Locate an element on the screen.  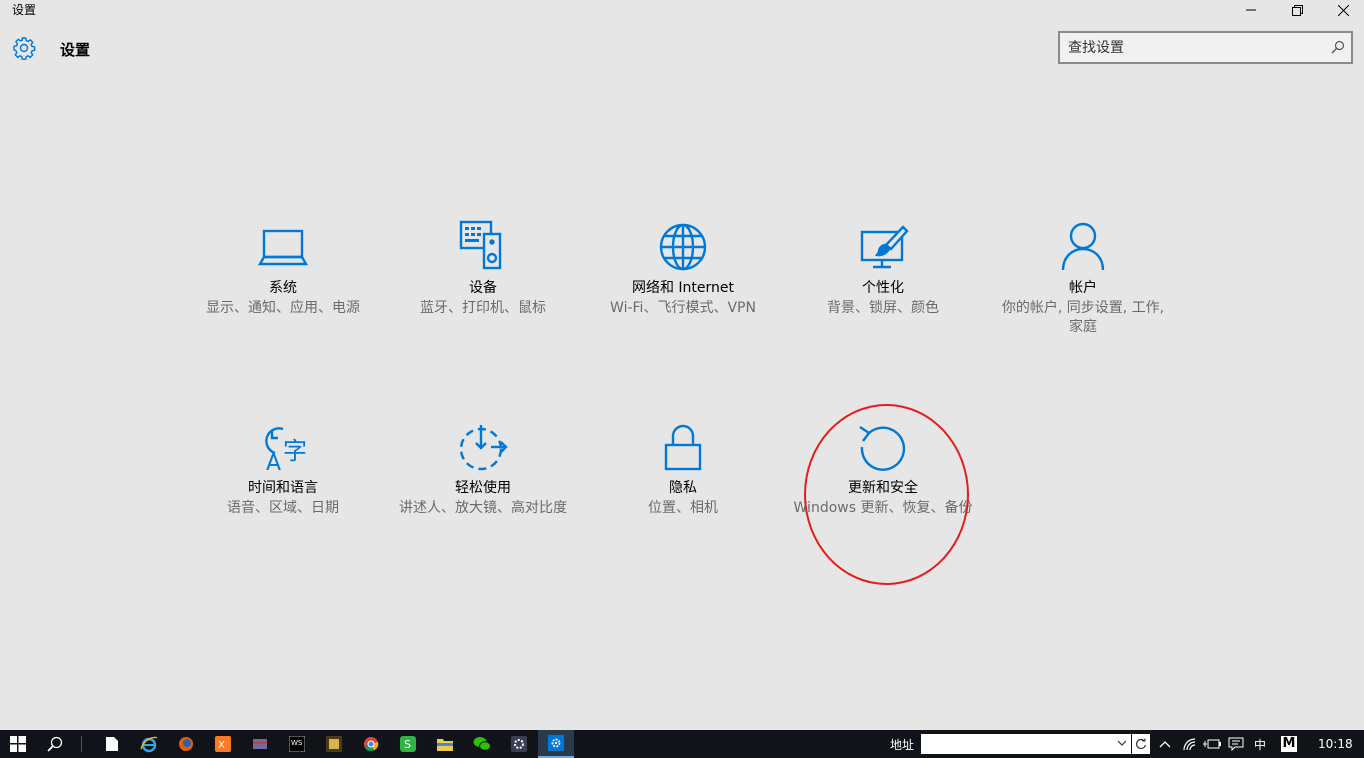
webstorm-icon: WS is located at coordinates (297, 744).